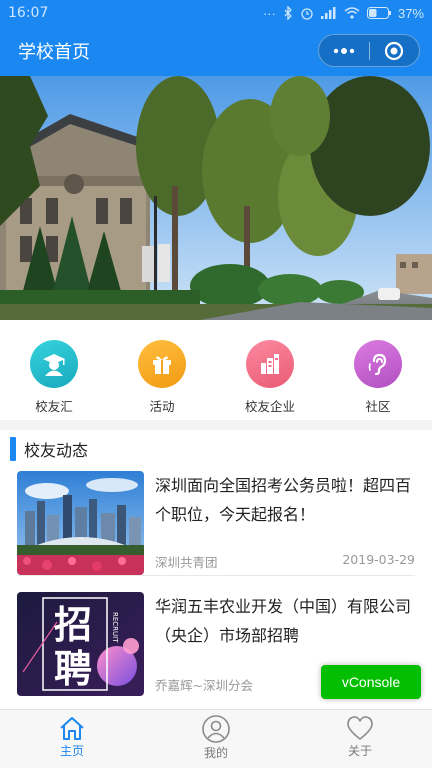  I want to click on tab-home: 主页, so click(72, 739).